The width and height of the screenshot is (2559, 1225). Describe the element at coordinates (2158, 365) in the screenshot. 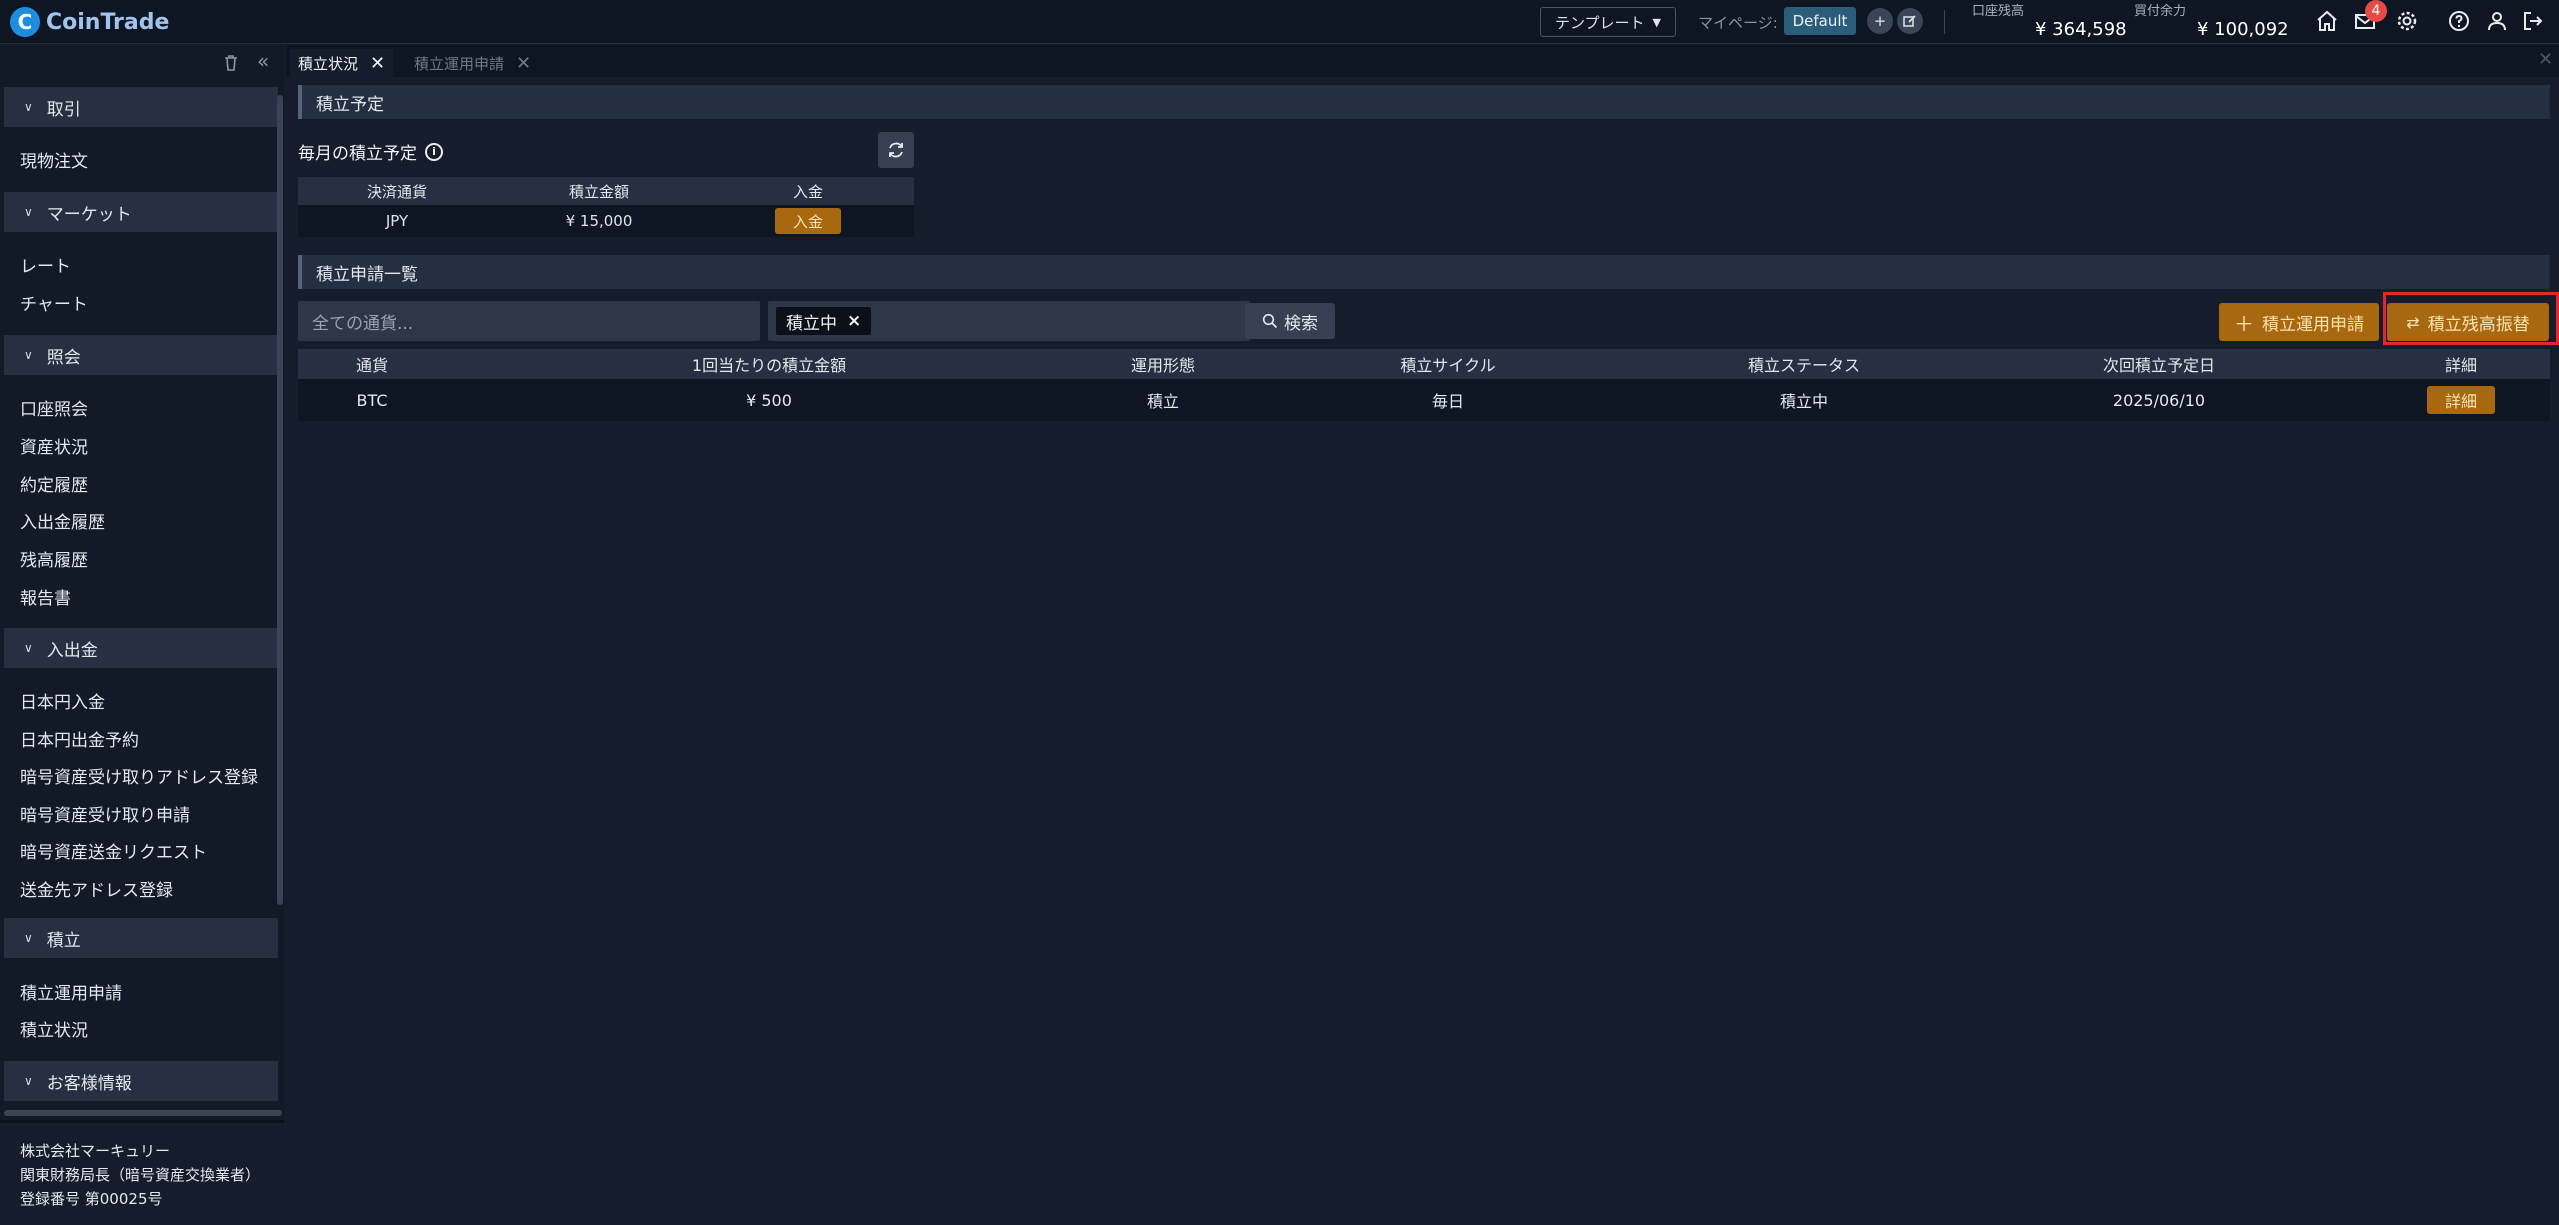

I see `column-header: 次回積立予定日` at that location.